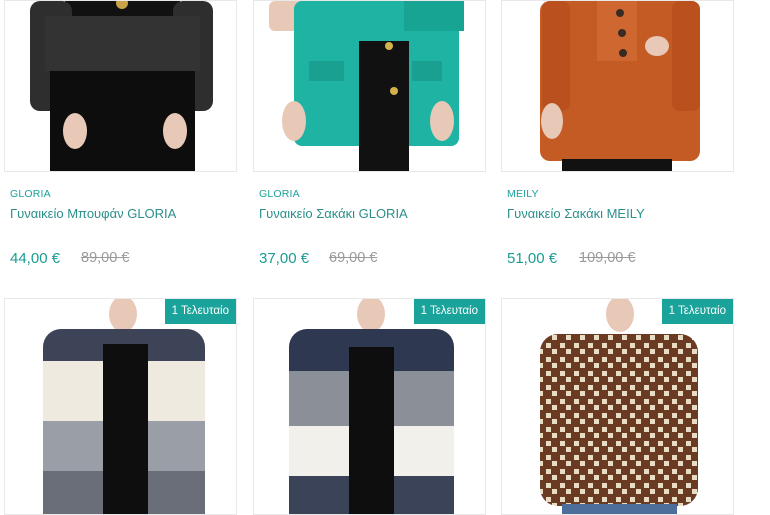 This screenshot has height=515, width=770. I want to click on product-brand: MEILY, so click(523, 194).